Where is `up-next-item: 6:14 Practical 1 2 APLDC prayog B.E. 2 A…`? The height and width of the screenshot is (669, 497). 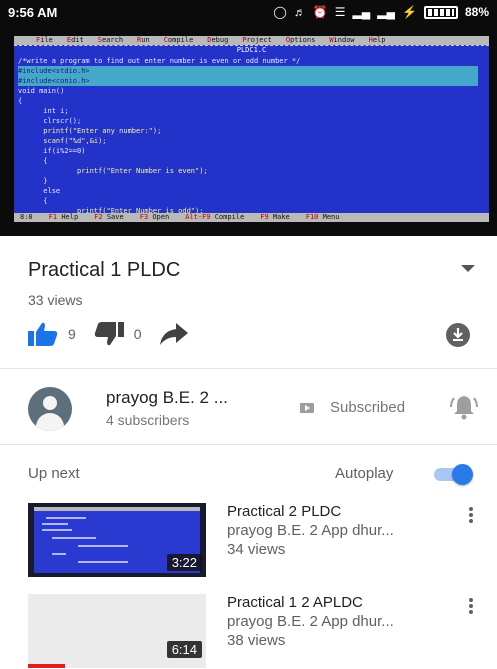
up-next-item: 6:14 Practical 1 2 APLDC prayog B.E. 2 A… is located at coordinates (255, 631).